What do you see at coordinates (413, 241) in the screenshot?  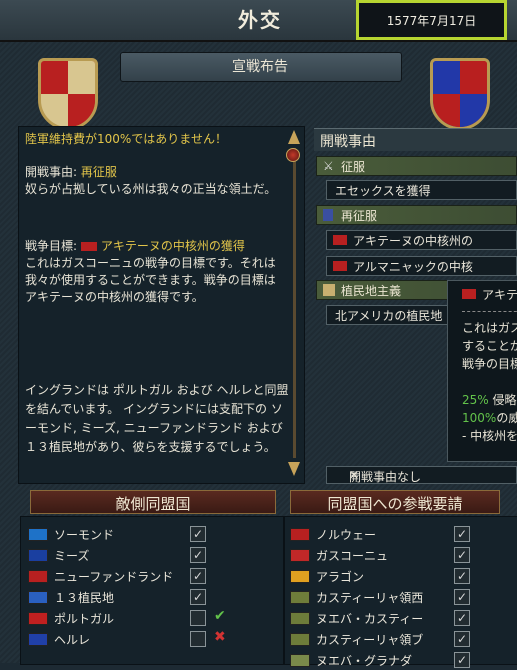 I see `cb-item-label: アキテーヌの中核州の` at bounding box center [413, 241].